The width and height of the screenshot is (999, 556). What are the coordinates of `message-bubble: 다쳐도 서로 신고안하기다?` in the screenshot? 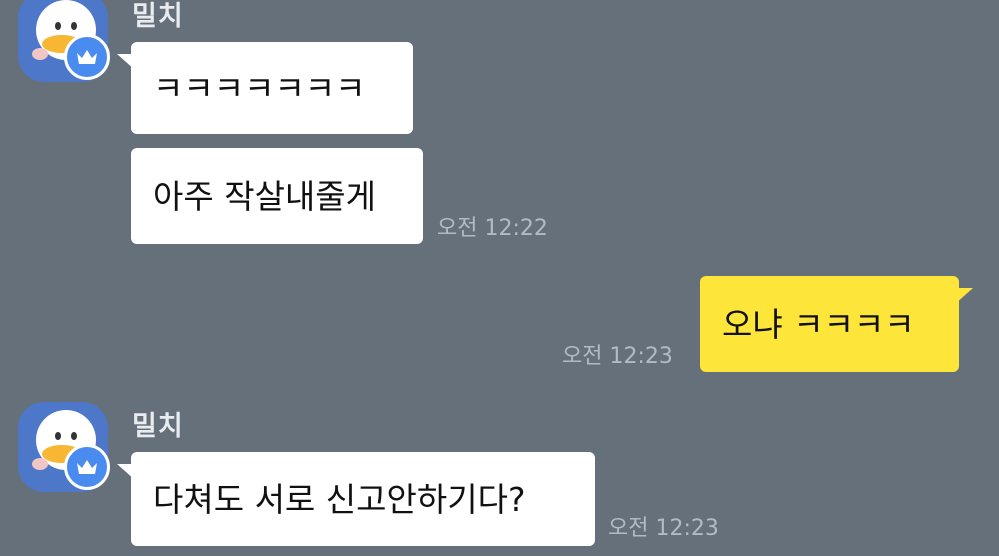 It's located at (356, 499).